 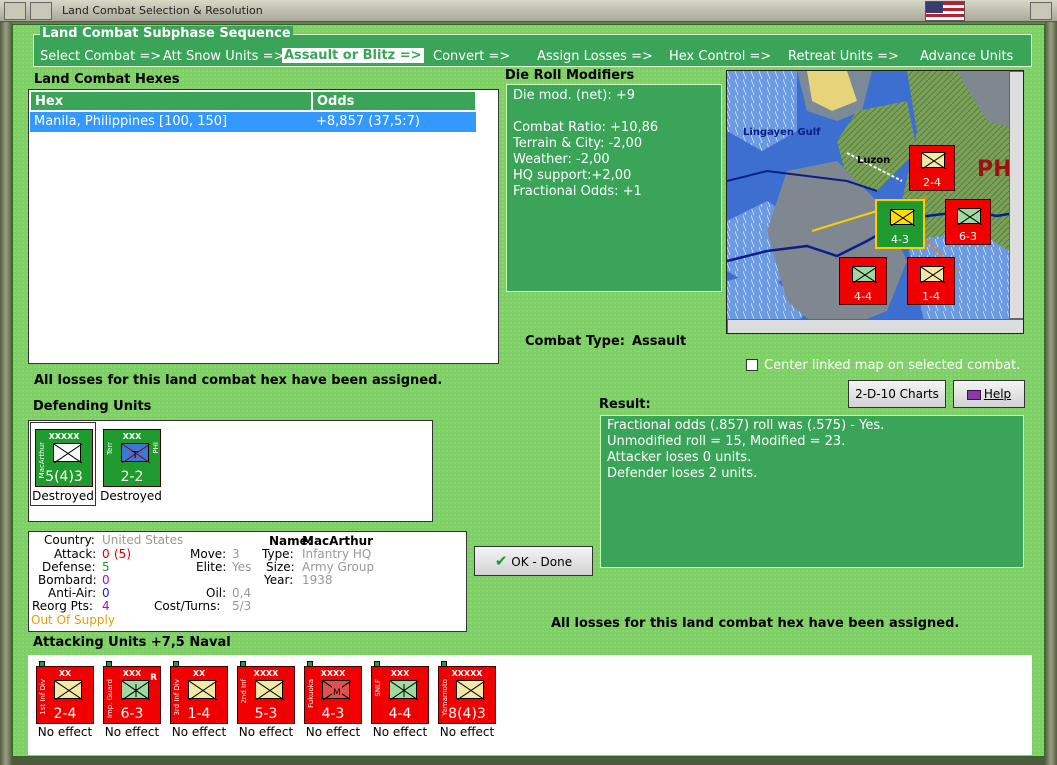 What do you see at coordinates (574, 95) in the screenshot?
I see `modifier-line: Die mod. (net): +9` at bounding box center [574, 95].